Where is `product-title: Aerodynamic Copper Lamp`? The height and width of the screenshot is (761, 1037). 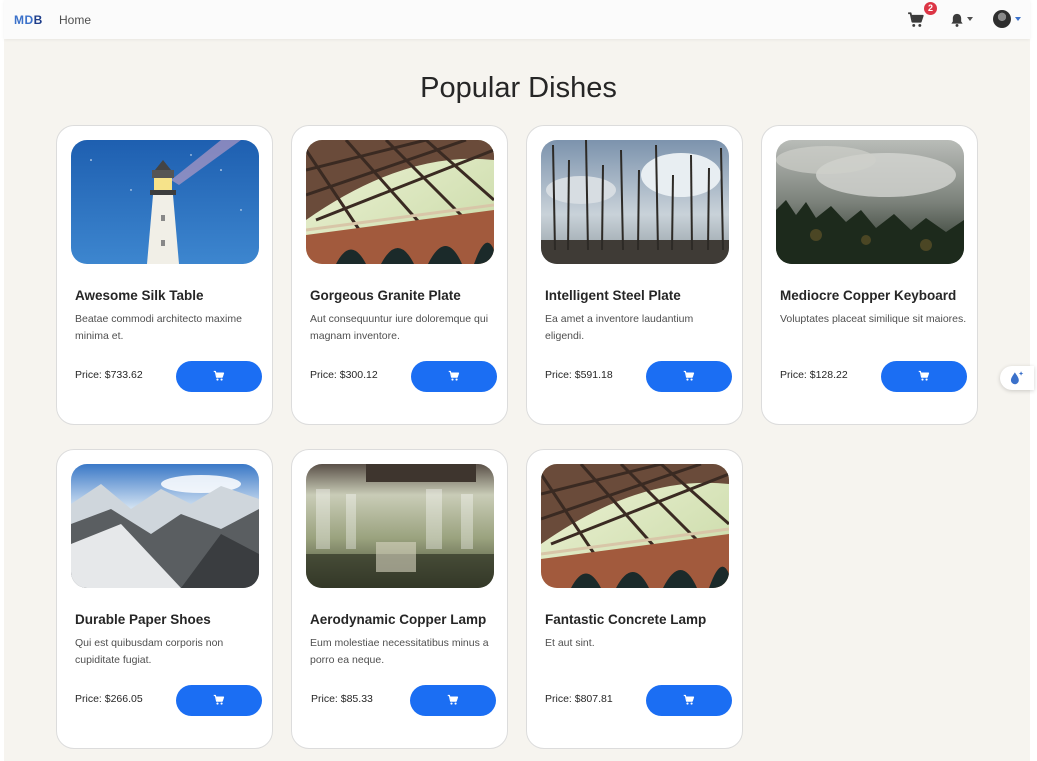 product-title: Aerodynamic Copper Lamp is located at coordinates (398, 619).